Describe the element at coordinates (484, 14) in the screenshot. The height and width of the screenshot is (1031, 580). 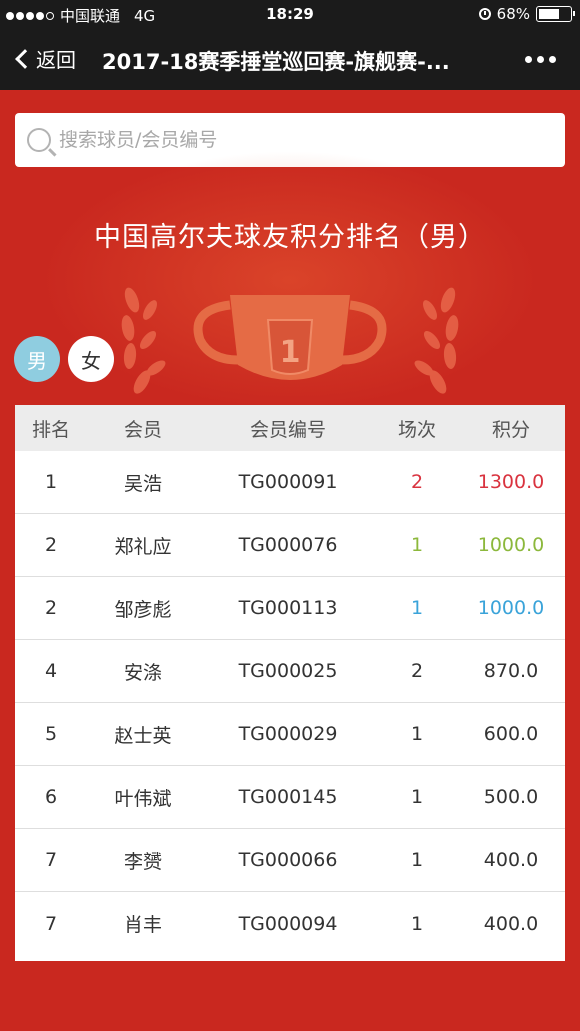
I see `alarm-icon` at that location.